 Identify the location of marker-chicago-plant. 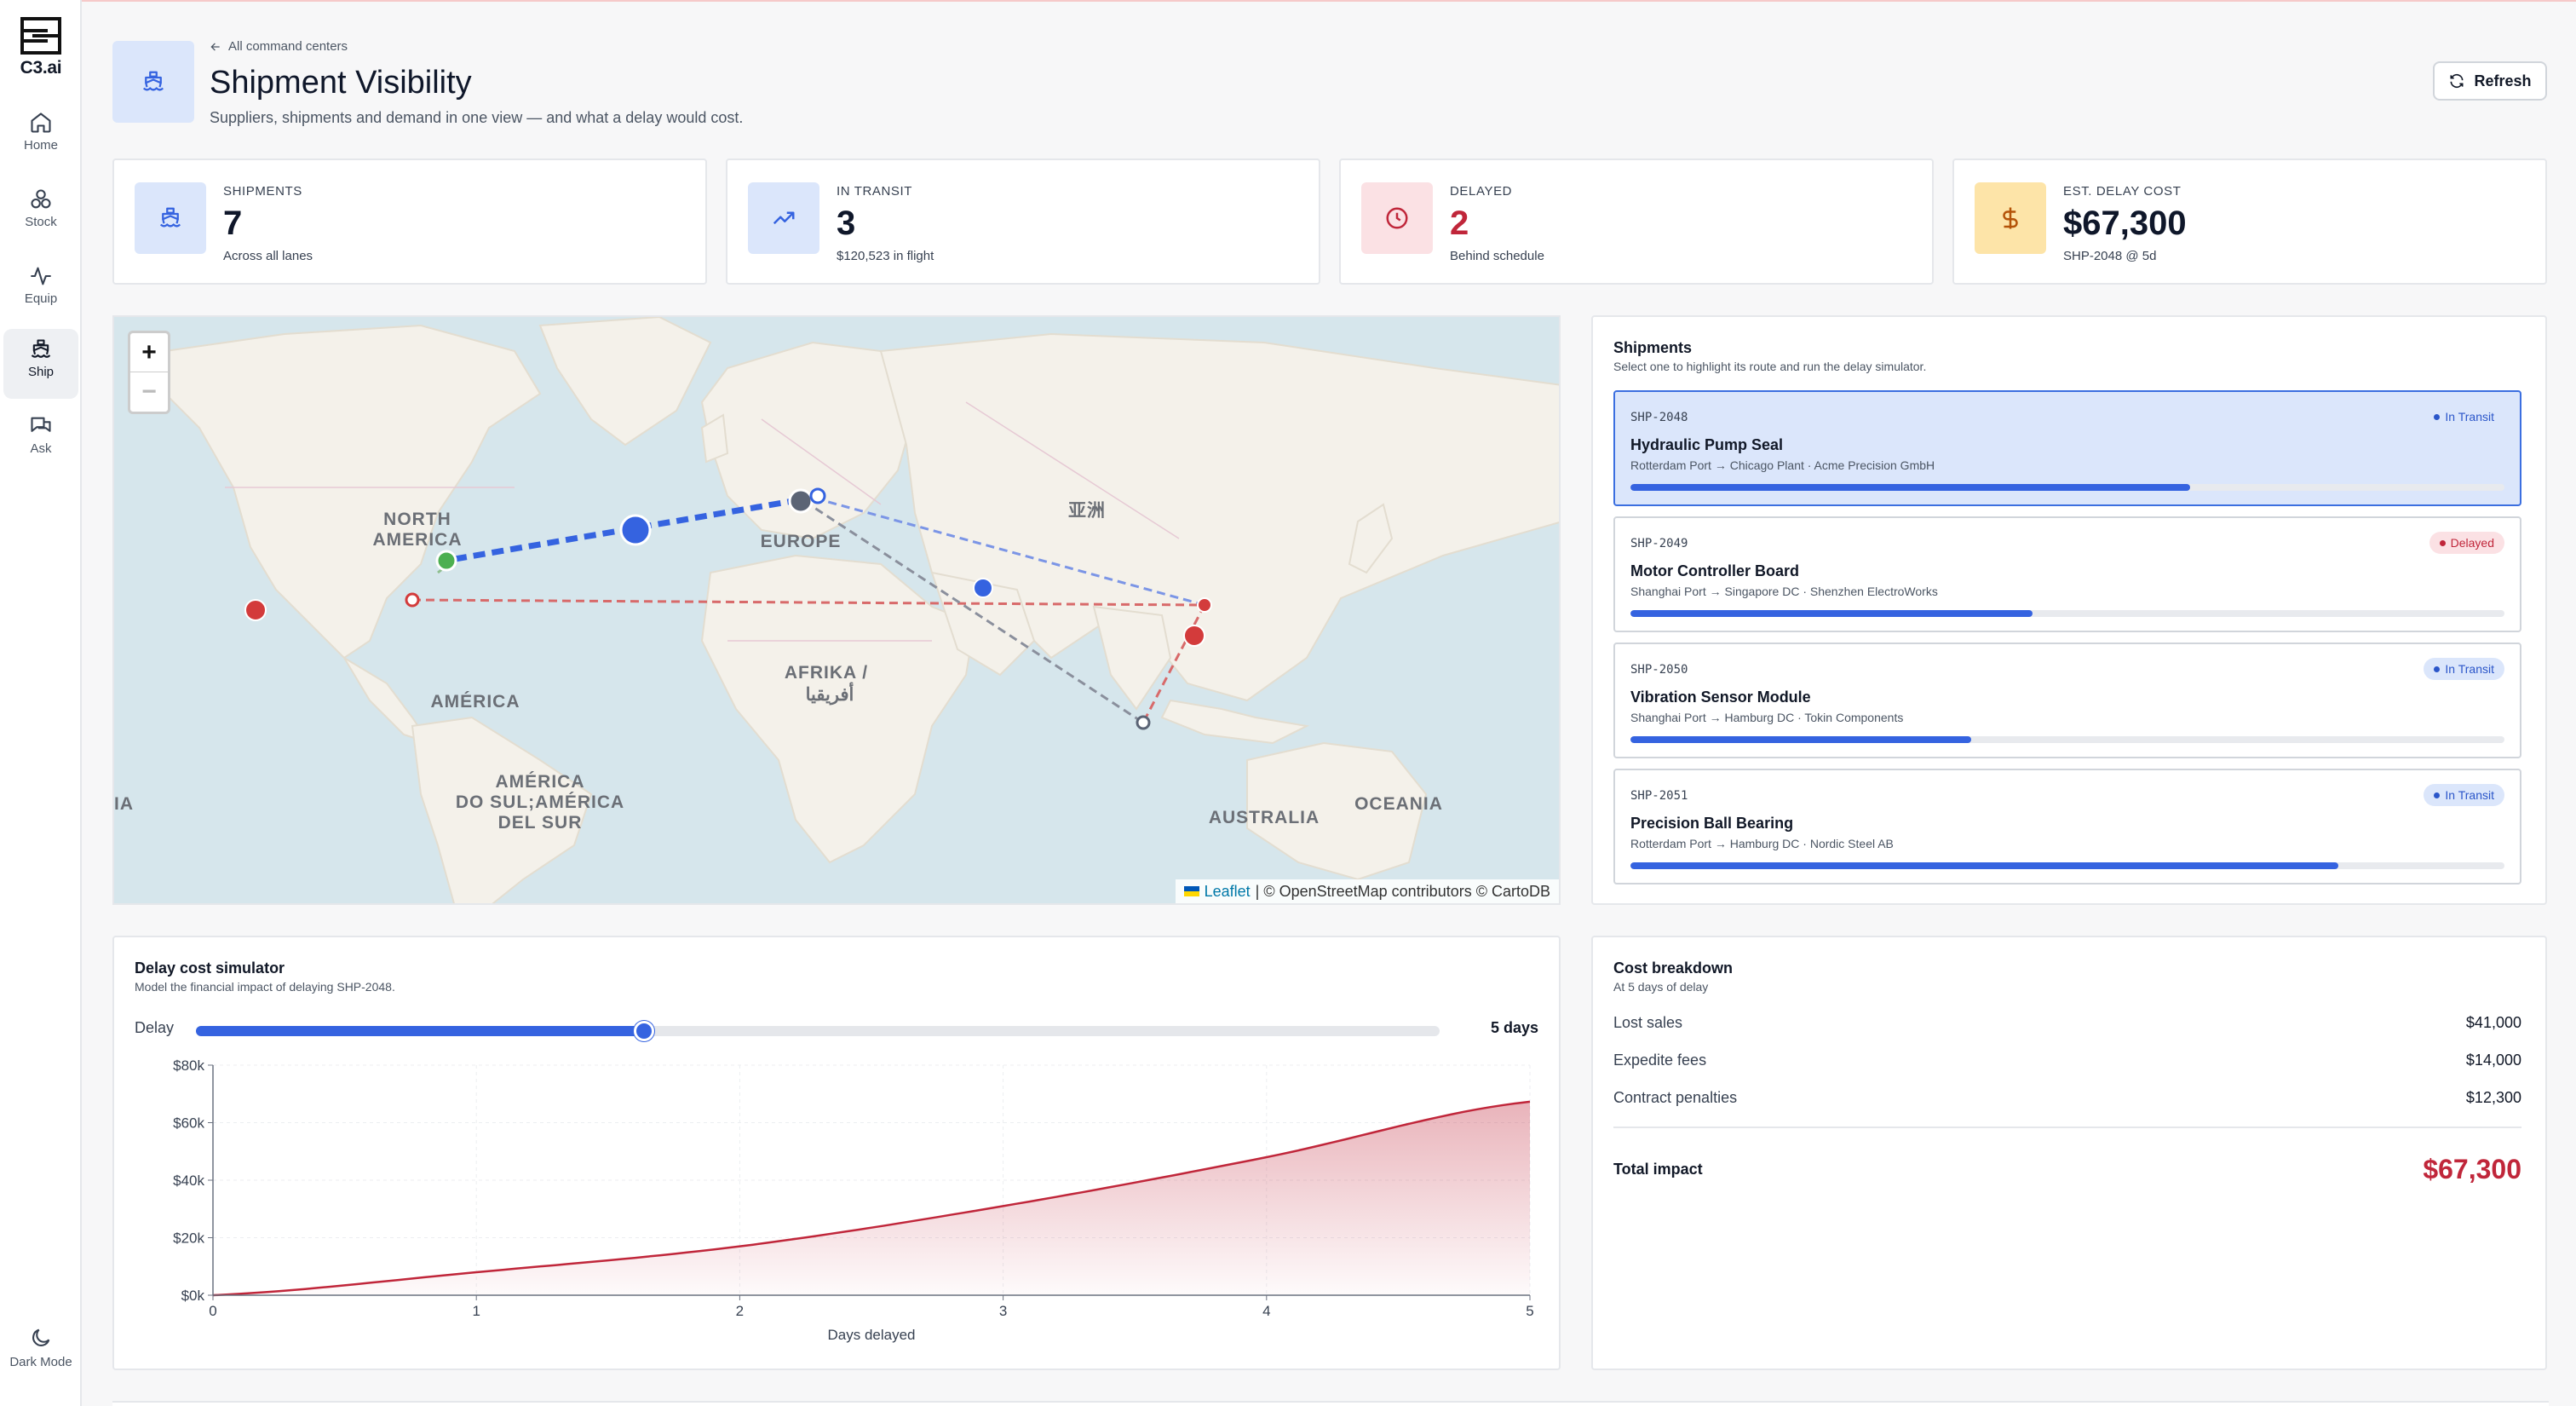
(446, 561).